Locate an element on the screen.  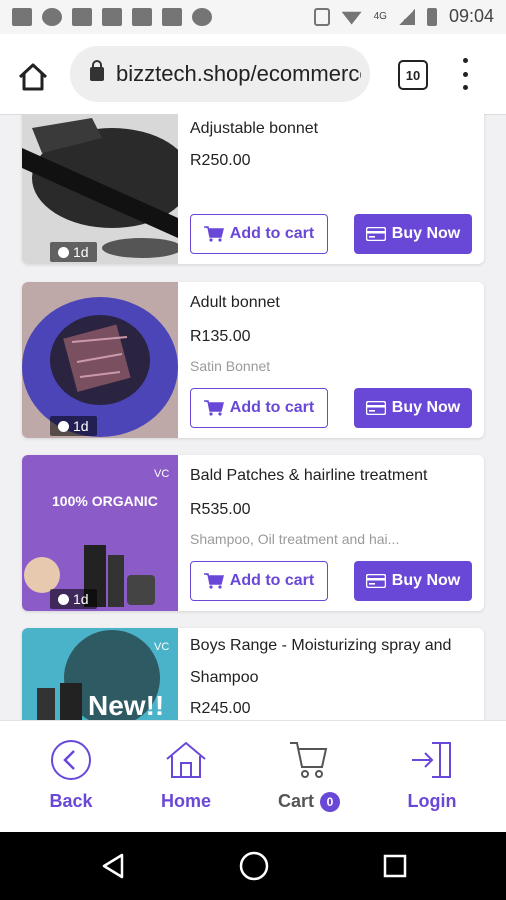
nav-login: Login is located at coordinates (432, 775).